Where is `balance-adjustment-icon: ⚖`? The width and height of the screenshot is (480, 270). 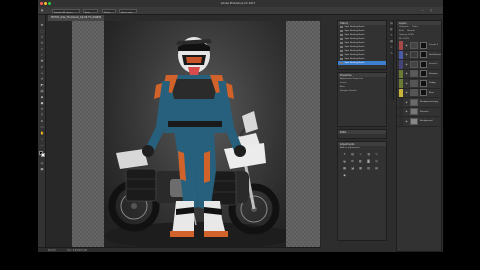 balance-adjustment-icon: ⚖ is located at coordinates (352, 161).